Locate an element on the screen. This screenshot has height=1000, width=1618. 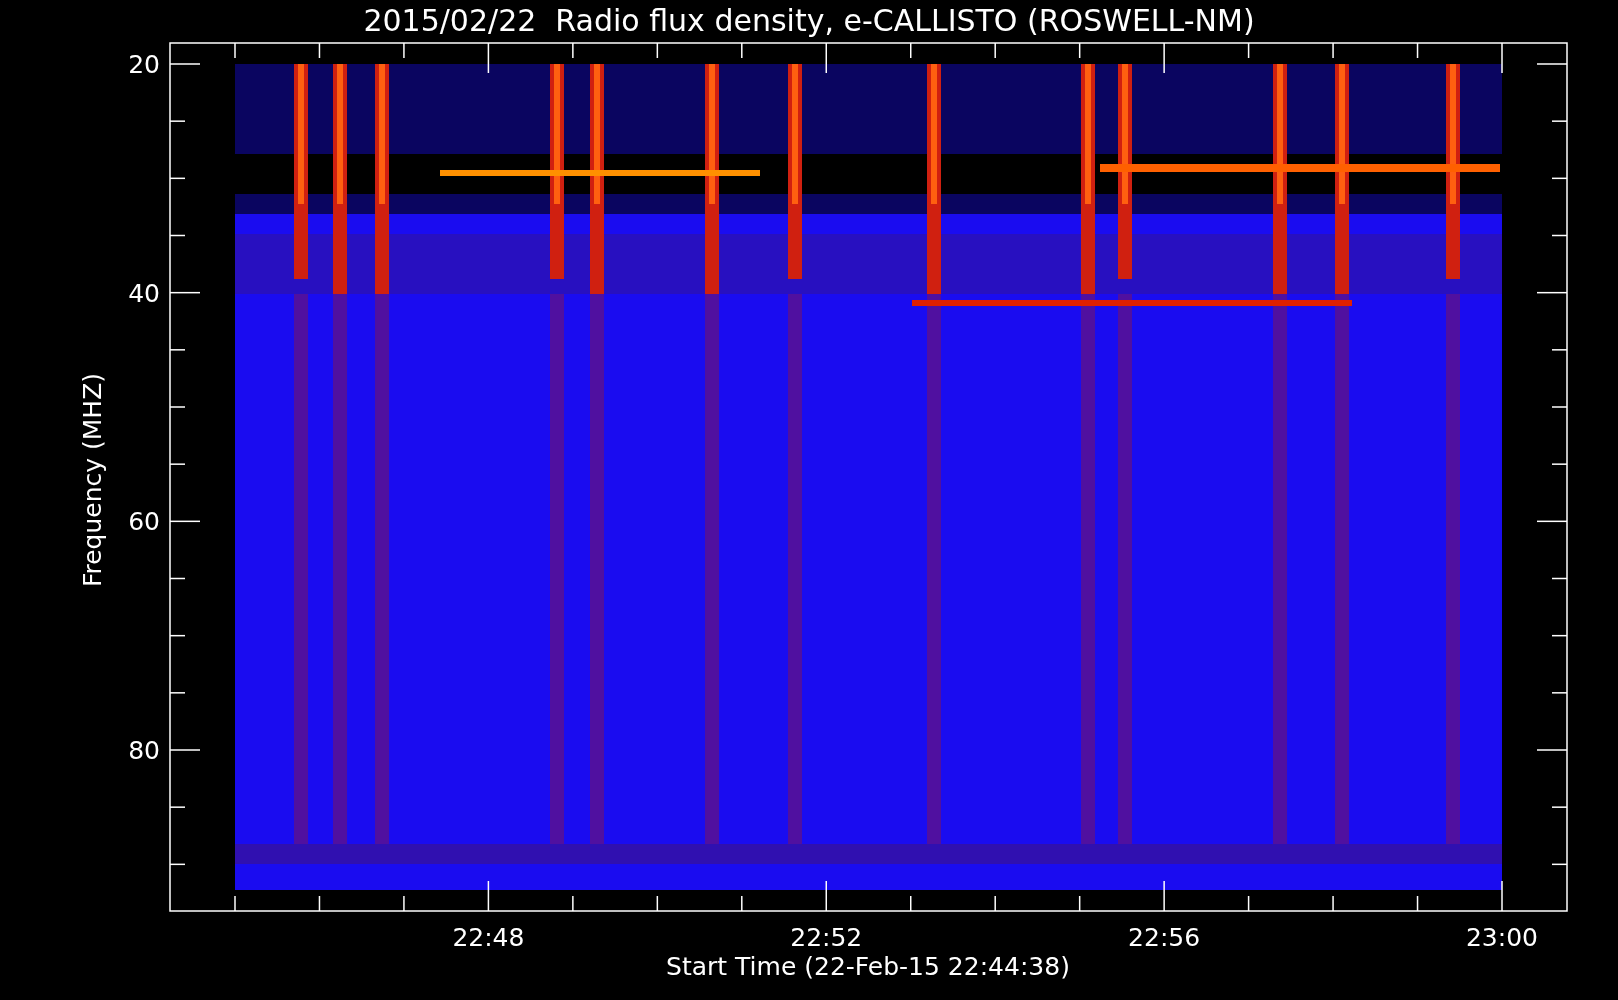
x-axis-label: Start Time (22-Feb-15 22:44:38) is located at coordinates (868, 966).